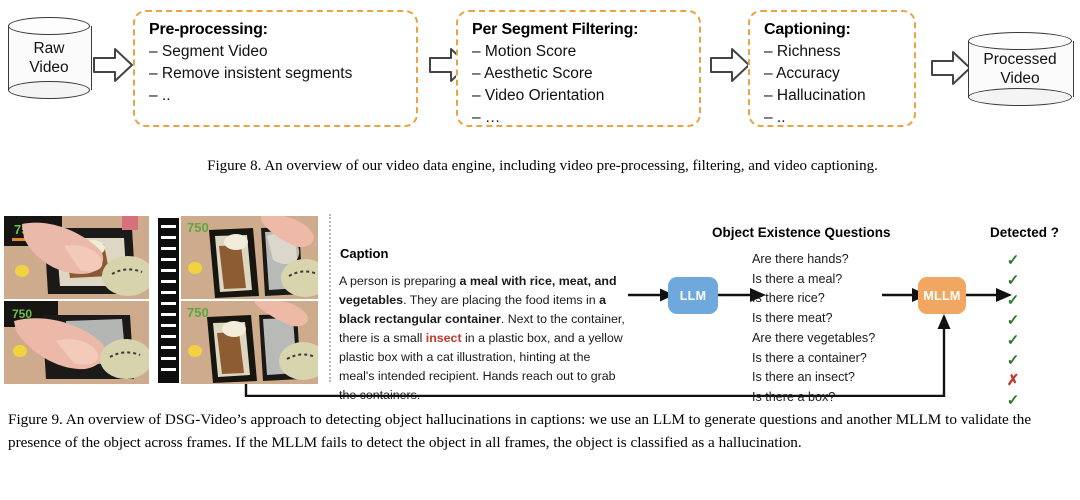 The image size is (1080, 500). What do you see at coordinates (208, 51) in the screenshot?
I see `stage-item: – Segment Video` at bounding box center [208, 51].